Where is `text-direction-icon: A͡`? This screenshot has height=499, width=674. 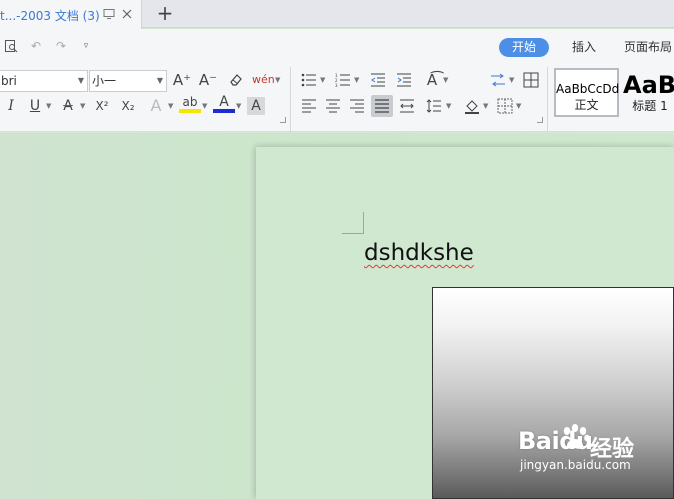 text-direction-icon: A͡ is located at coordinates (432, 80).